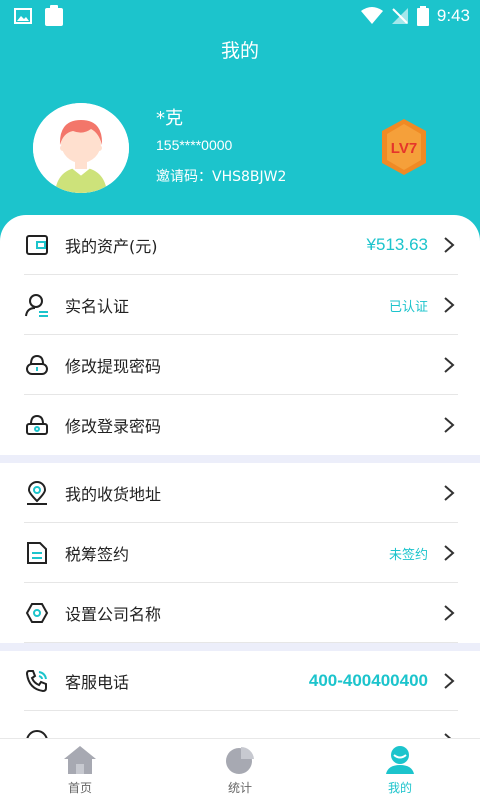  I want to click on profile-icon, so click(400, 760).